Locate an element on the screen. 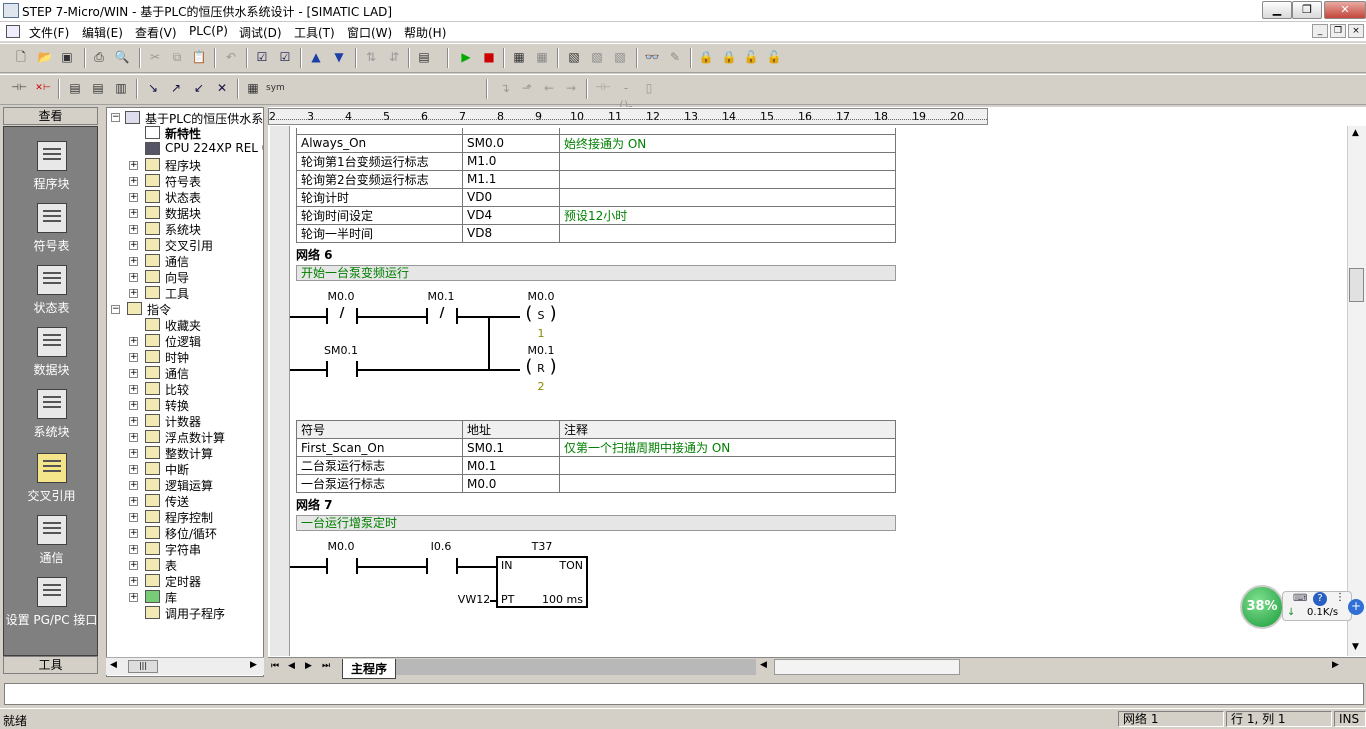 Image resolution: width=1366 pixels, height=729 pixels. delete-contact-icon: ✕⊢ is located at coordinates (43, 88).